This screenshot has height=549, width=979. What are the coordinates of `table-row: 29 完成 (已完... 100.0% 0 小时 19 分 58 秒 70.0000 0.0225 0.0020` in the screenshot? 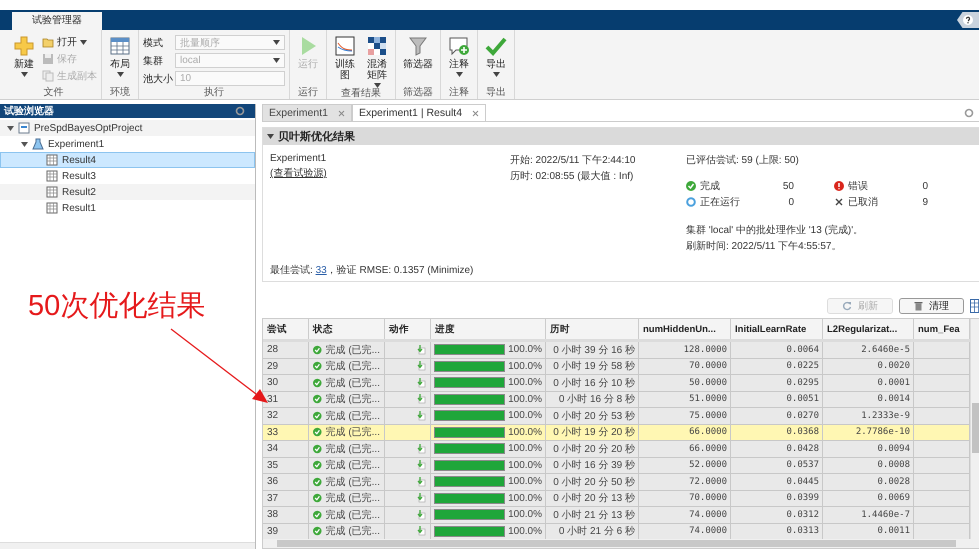 It's located at (616, 366).